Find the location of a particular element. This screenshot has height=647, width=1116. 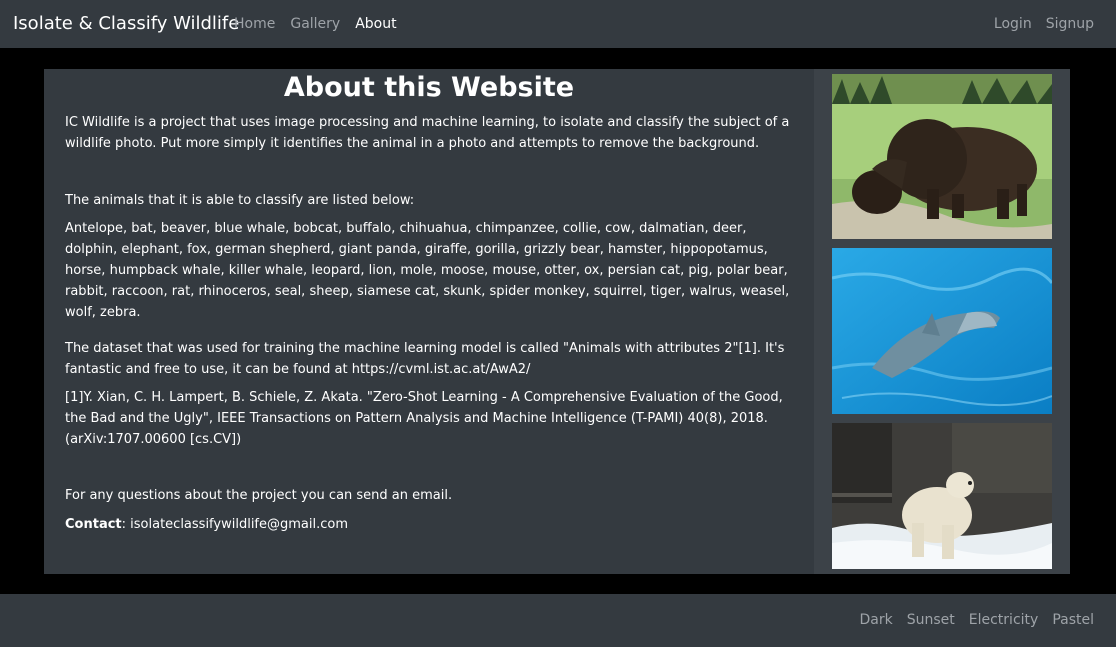

nav-links: Home Gallery About is located at coordinates (315, 24).